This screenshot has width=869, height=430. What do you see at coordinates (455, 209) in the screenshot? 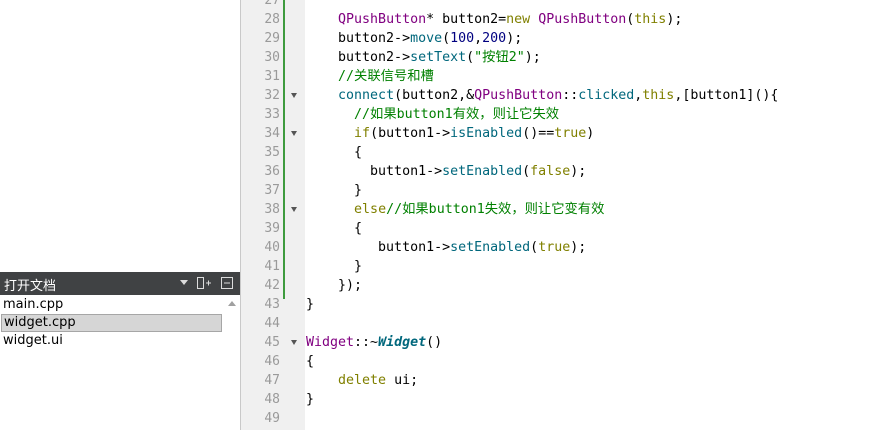
I see `code-line: else//如果button1失效，则让它变有效` at bounding box center [455, 209].